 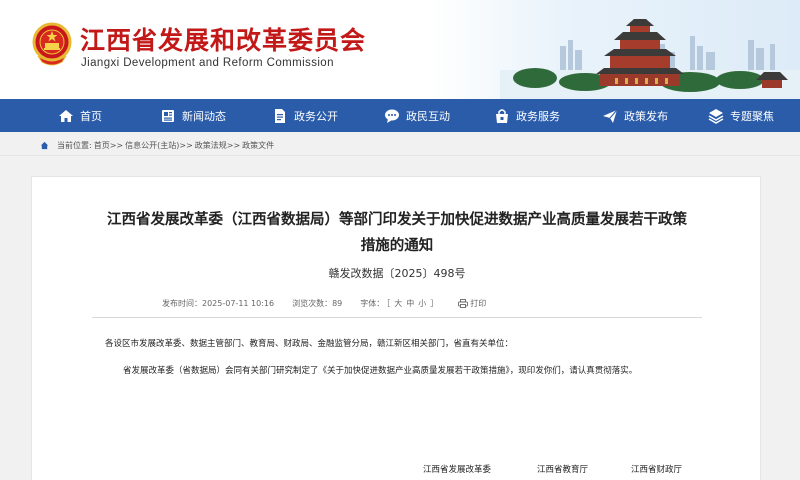 I want to click on main-nav: 首页 新闻动态 政务公开 政民互动 政务服务 政策发布 专题聚焦, so click(x=400, y=115).